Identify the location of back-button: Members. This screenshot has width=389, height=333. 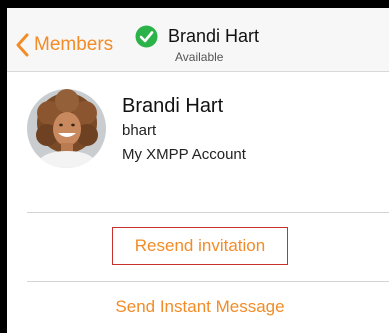
(64, 45).